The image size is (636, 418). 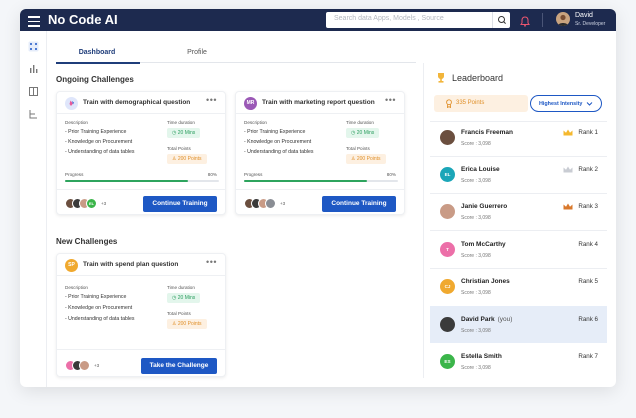 I want to click on leaderboard-name-text: Francis Freeman, so click(x=487, y=132).